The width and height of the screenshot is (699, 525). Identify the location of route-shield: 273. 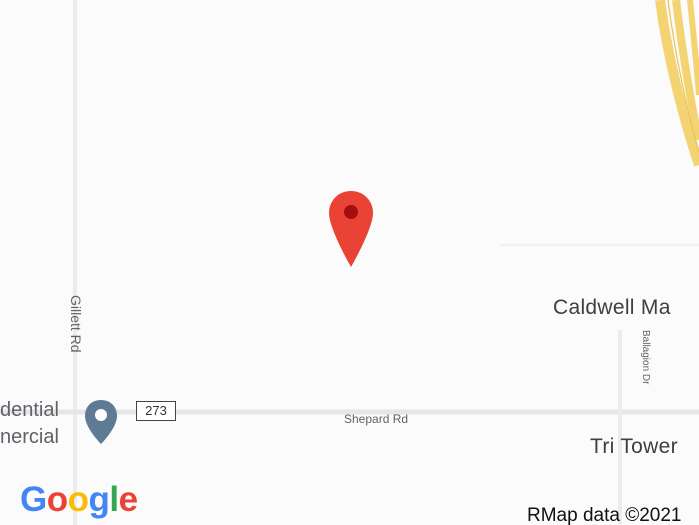
(156, 411).